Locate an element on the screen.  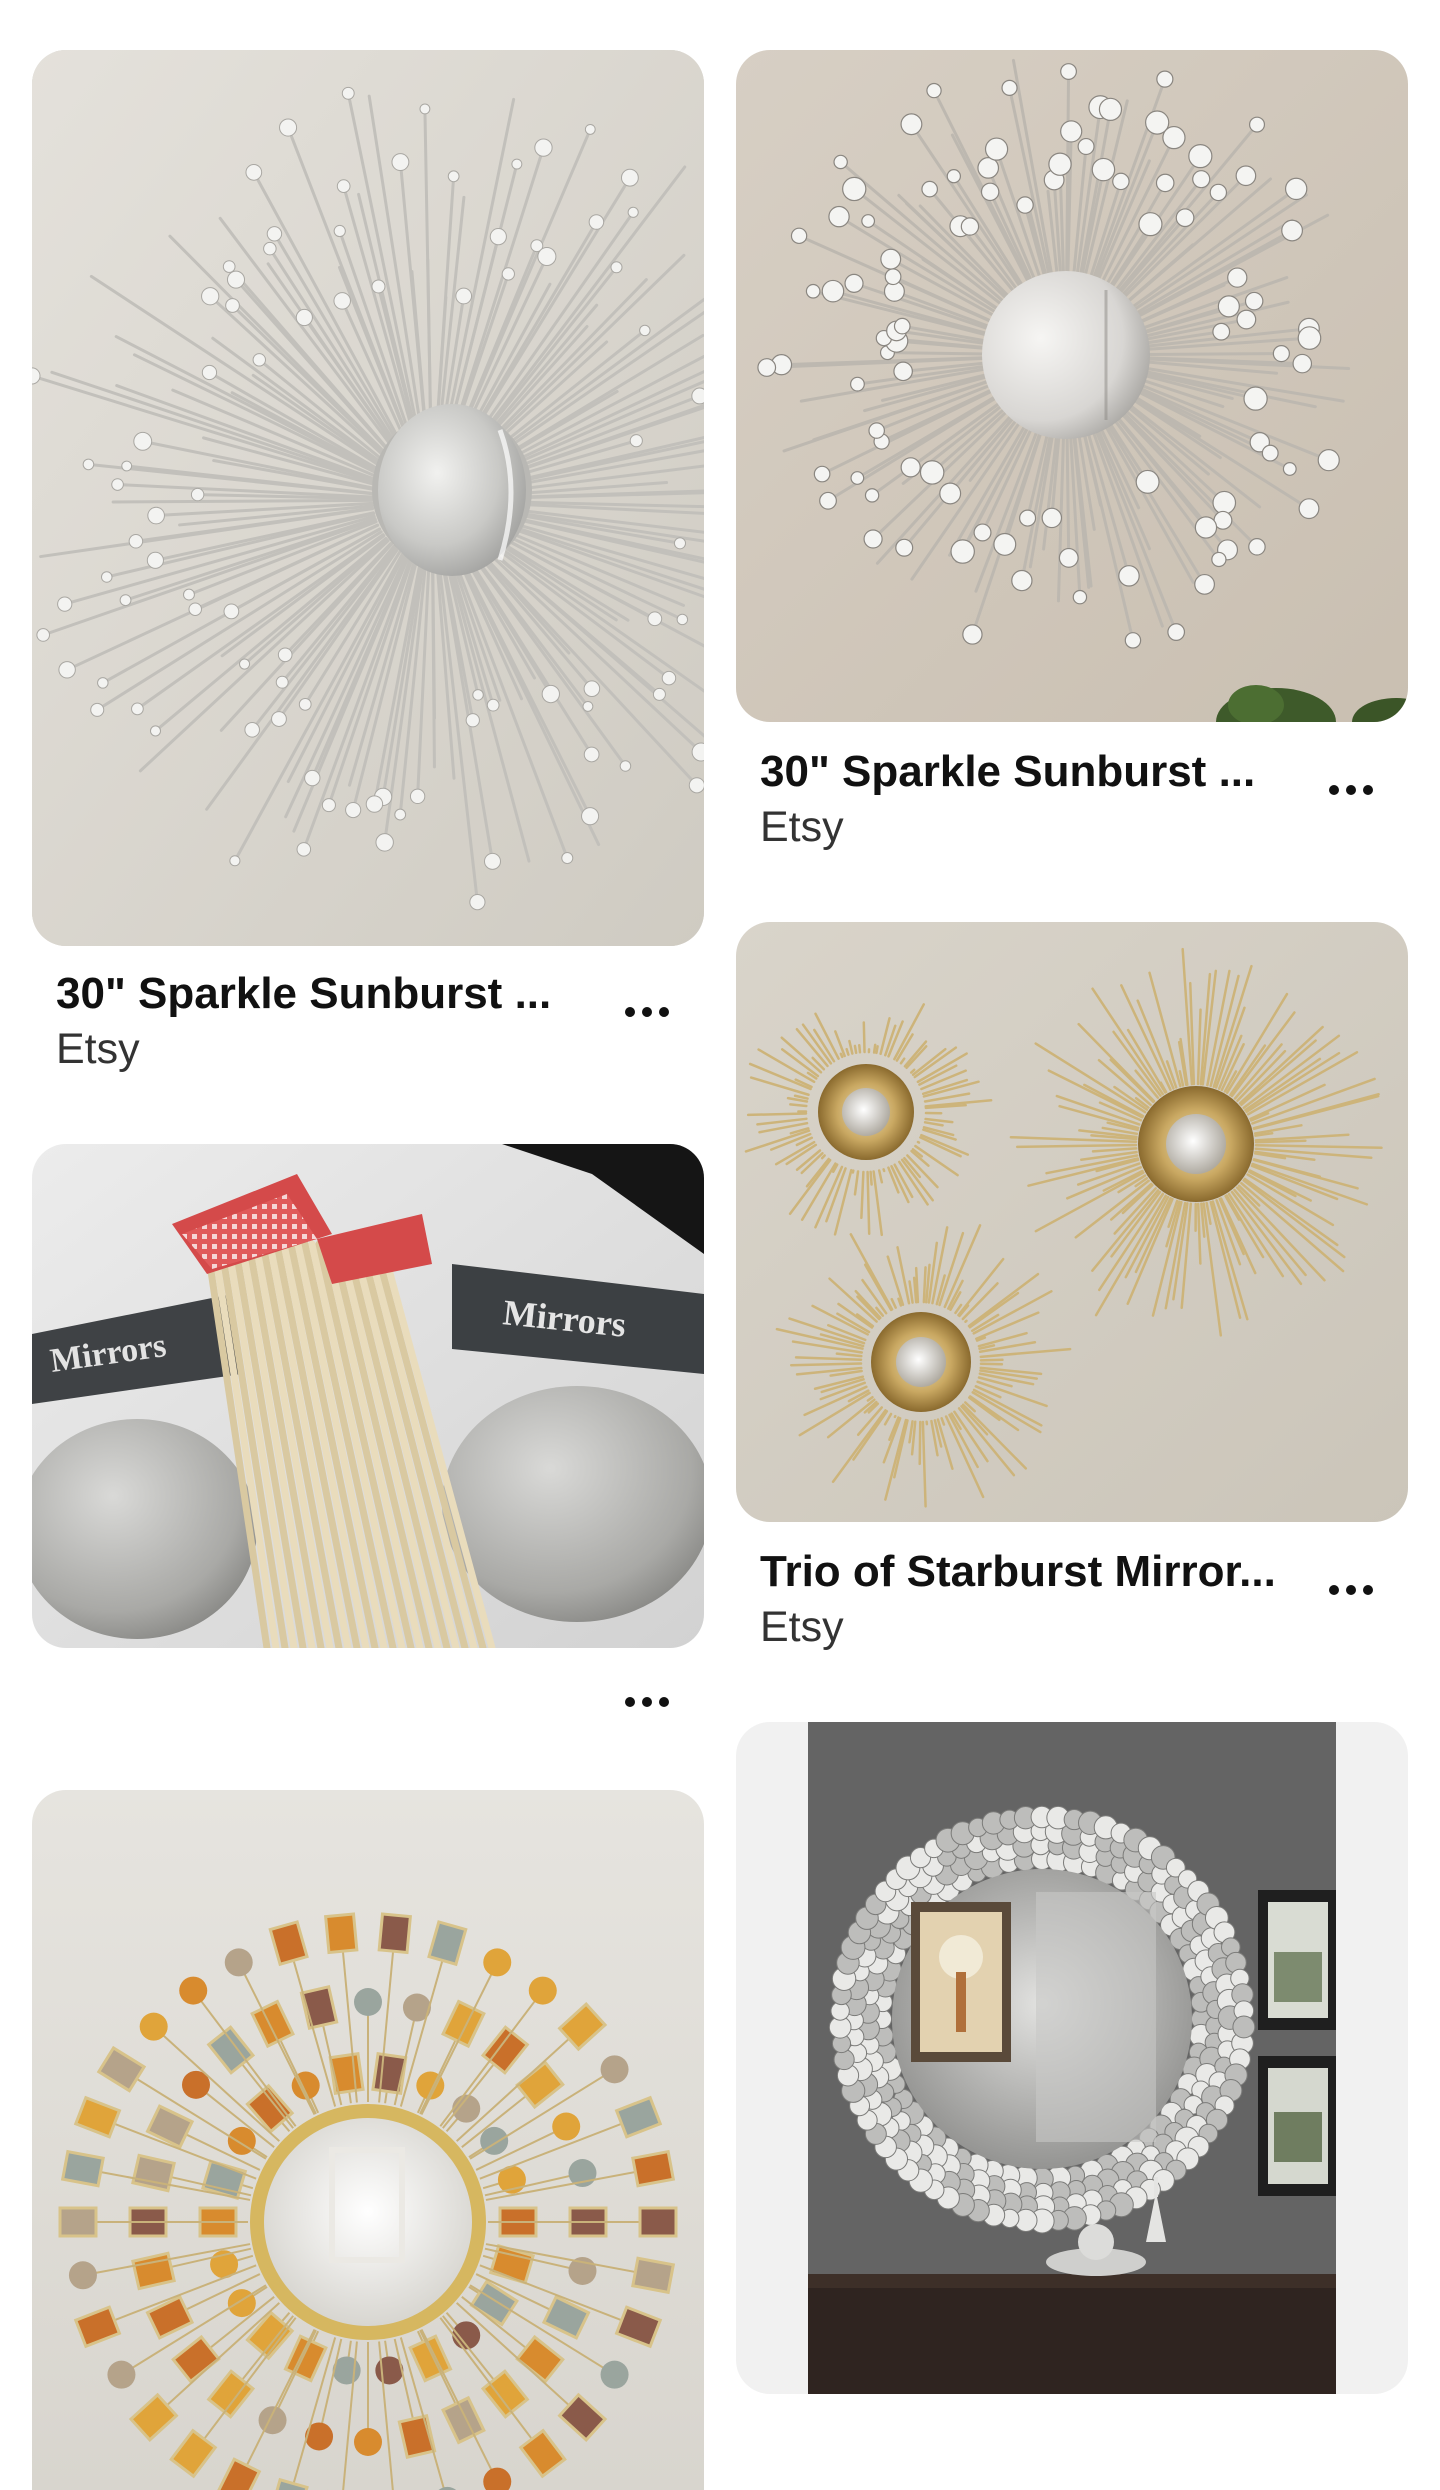
pin-card: Mirrors Mirrors is located at coordinates (368, 1434).